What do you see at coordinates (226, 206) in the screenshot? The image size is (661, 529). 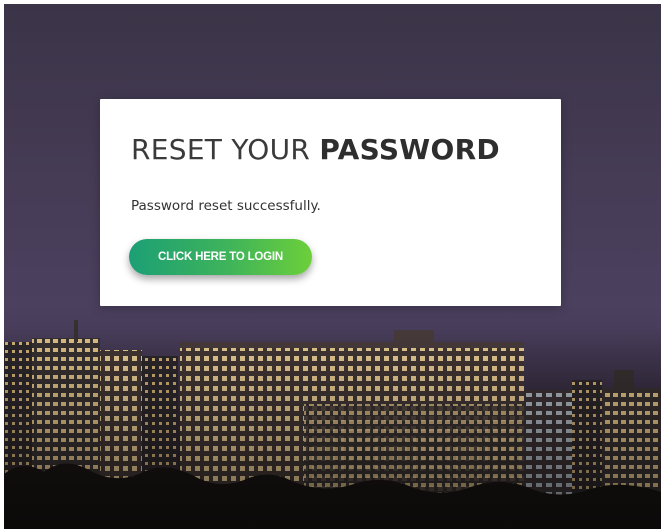 I see `success-message: Password reset successfully.` at bounding box center [226, 206].